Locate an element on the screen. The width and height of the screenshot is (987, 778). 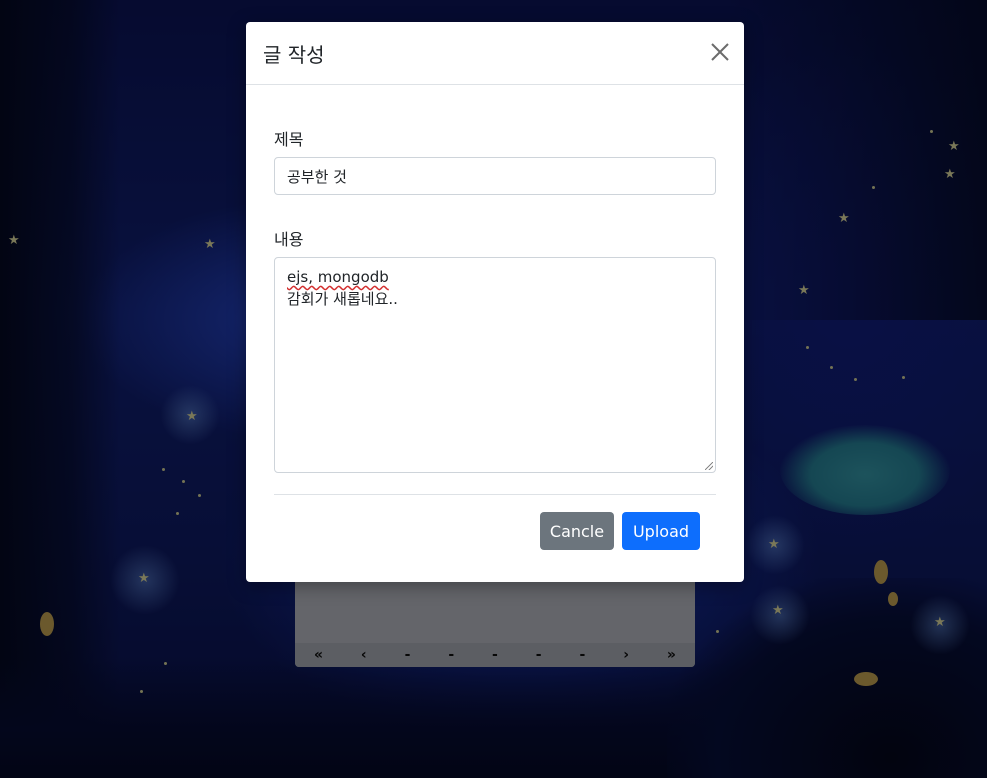
upload-button: Upload is located at coordinates (661, 531).